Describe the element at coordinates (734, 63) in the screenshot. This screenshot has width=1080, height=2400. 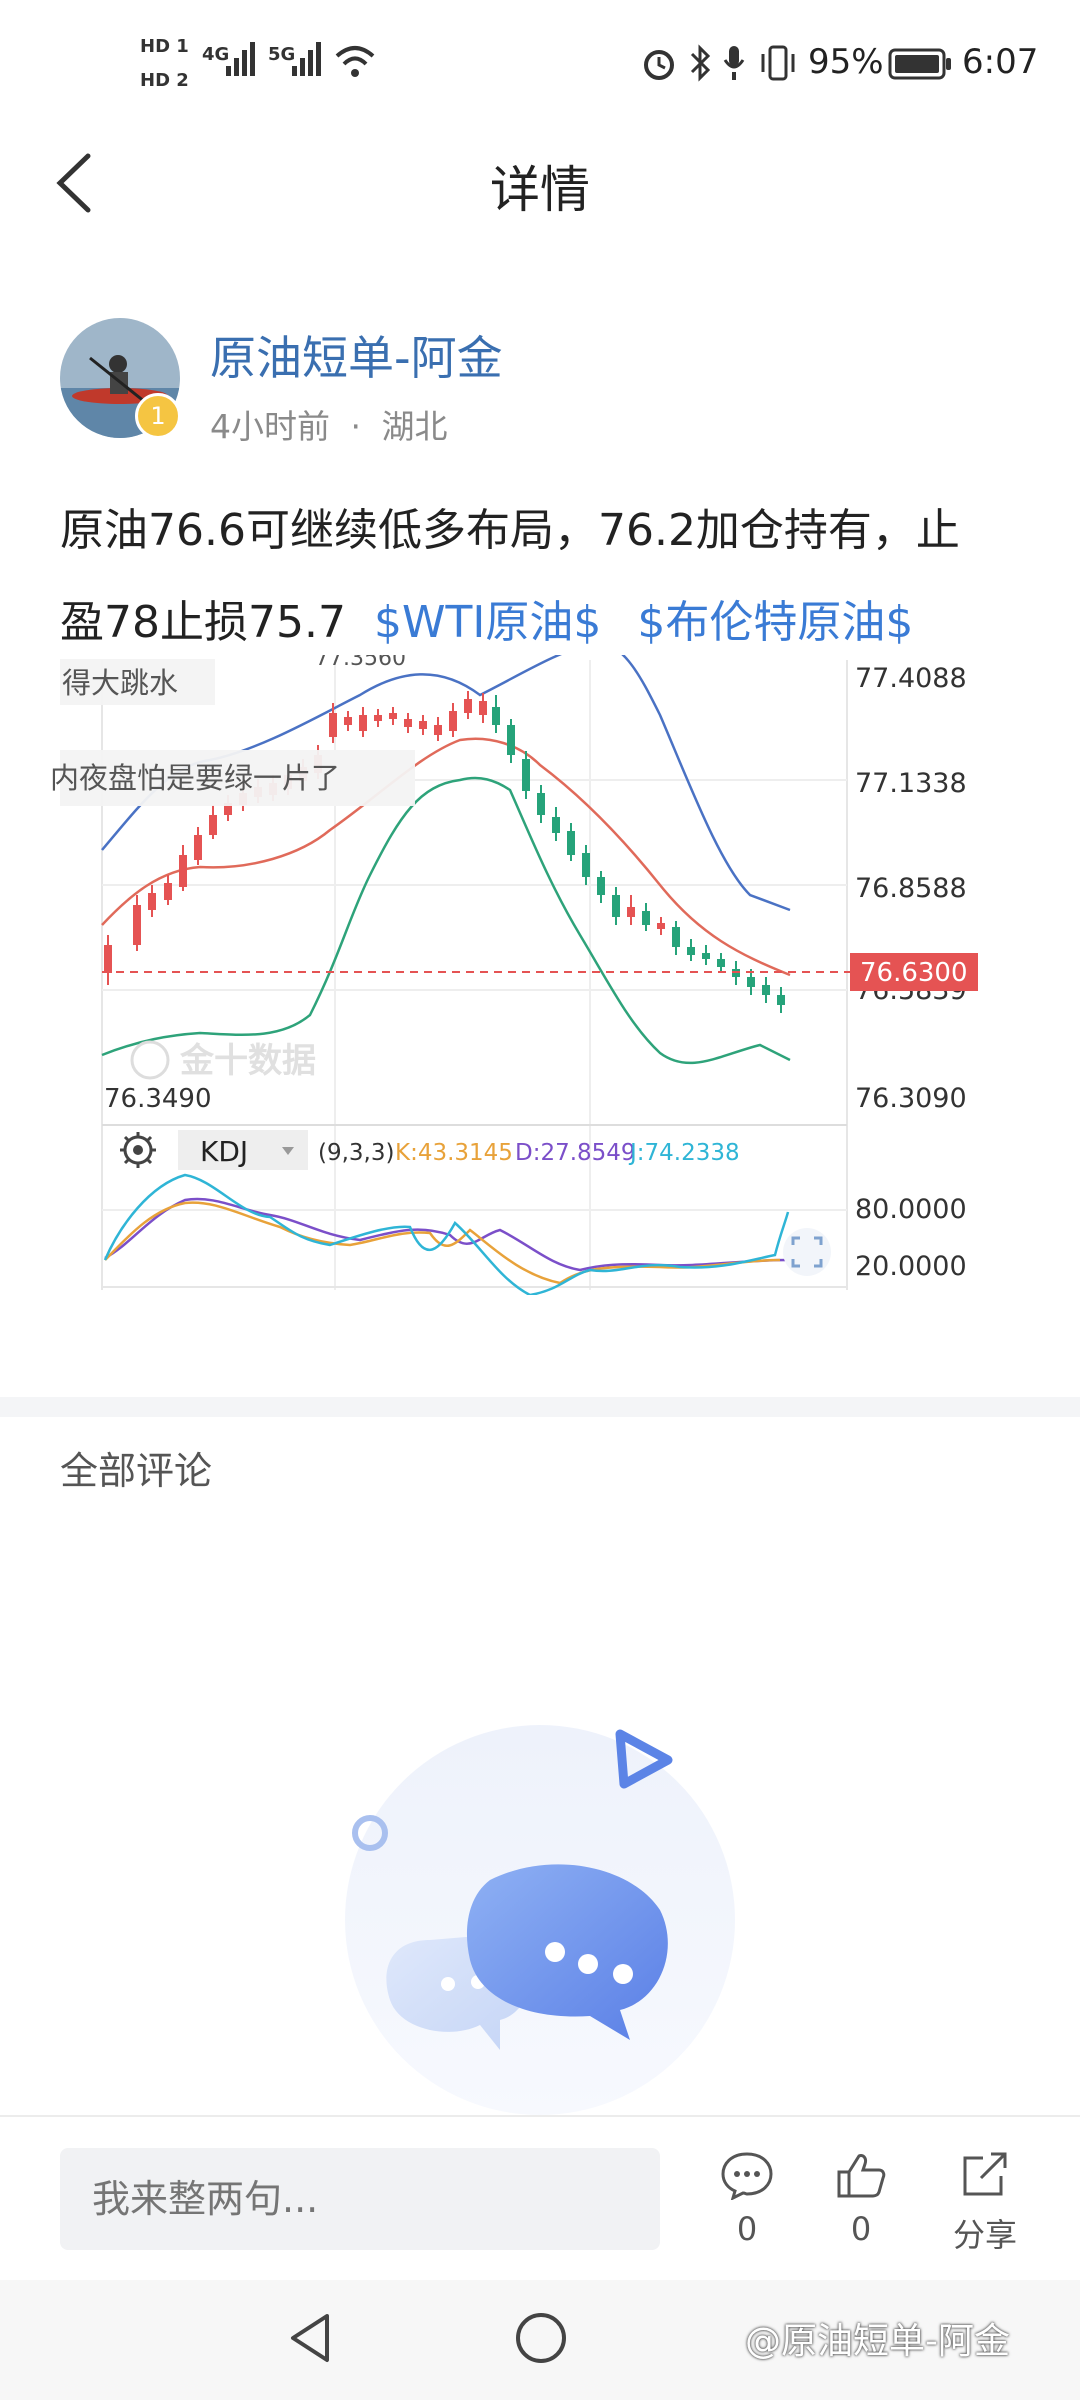
I see `mic-icon` at that location.